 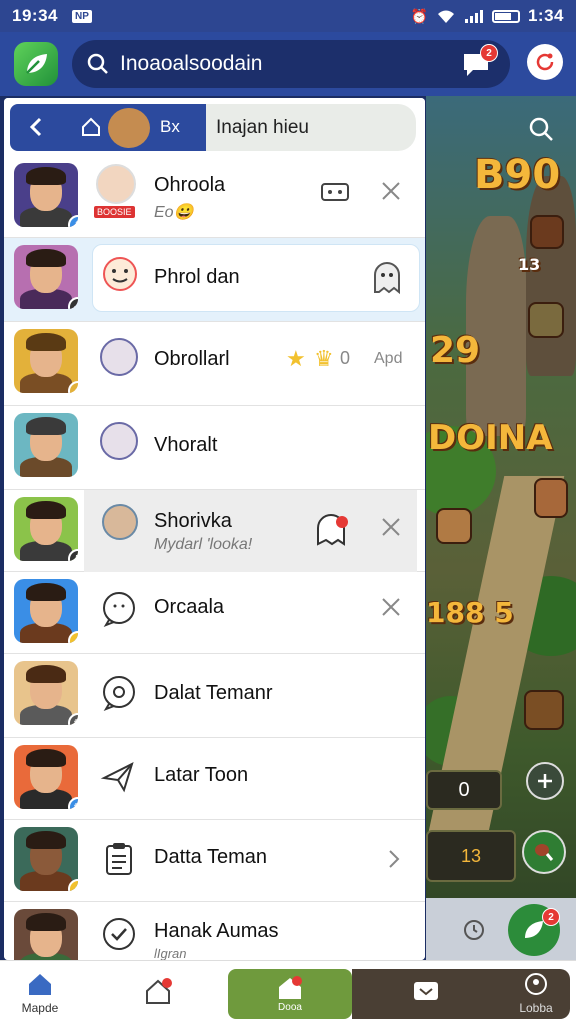 What do you see at coordinates (46, 529) in the screenshot?
I see `friend-avatar: 5` at bounding box center [46, 529].